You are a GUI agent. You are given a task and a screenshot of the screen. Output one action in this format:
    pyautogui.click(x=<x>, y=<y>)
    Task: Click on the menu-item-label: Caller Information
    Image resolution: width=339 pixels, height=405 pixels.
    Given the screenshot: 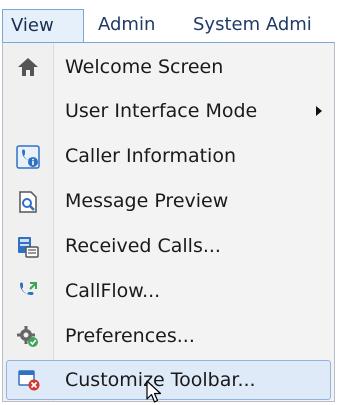 What is the action you would take?
    pyautogui.click(x=150, y=156)
    